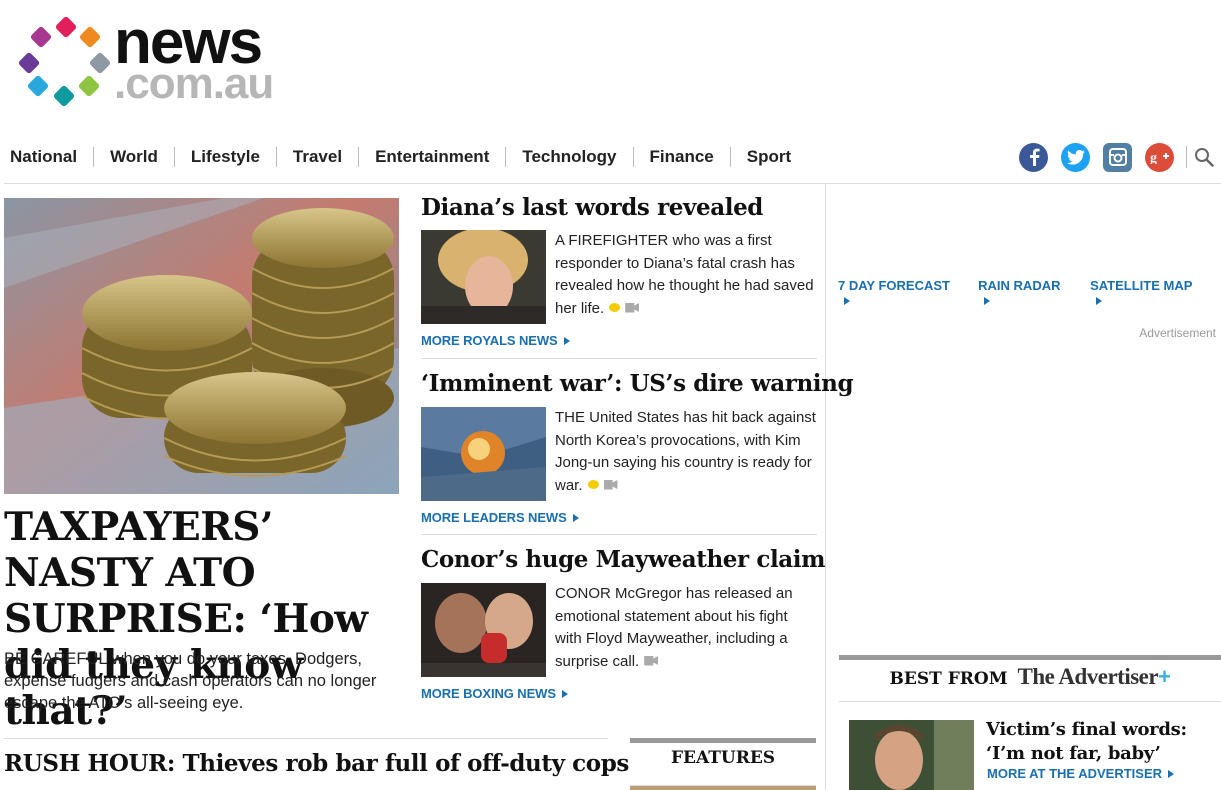  I want to click on satellite-map-link: SATELLITE MAP, so click(1144, 293).